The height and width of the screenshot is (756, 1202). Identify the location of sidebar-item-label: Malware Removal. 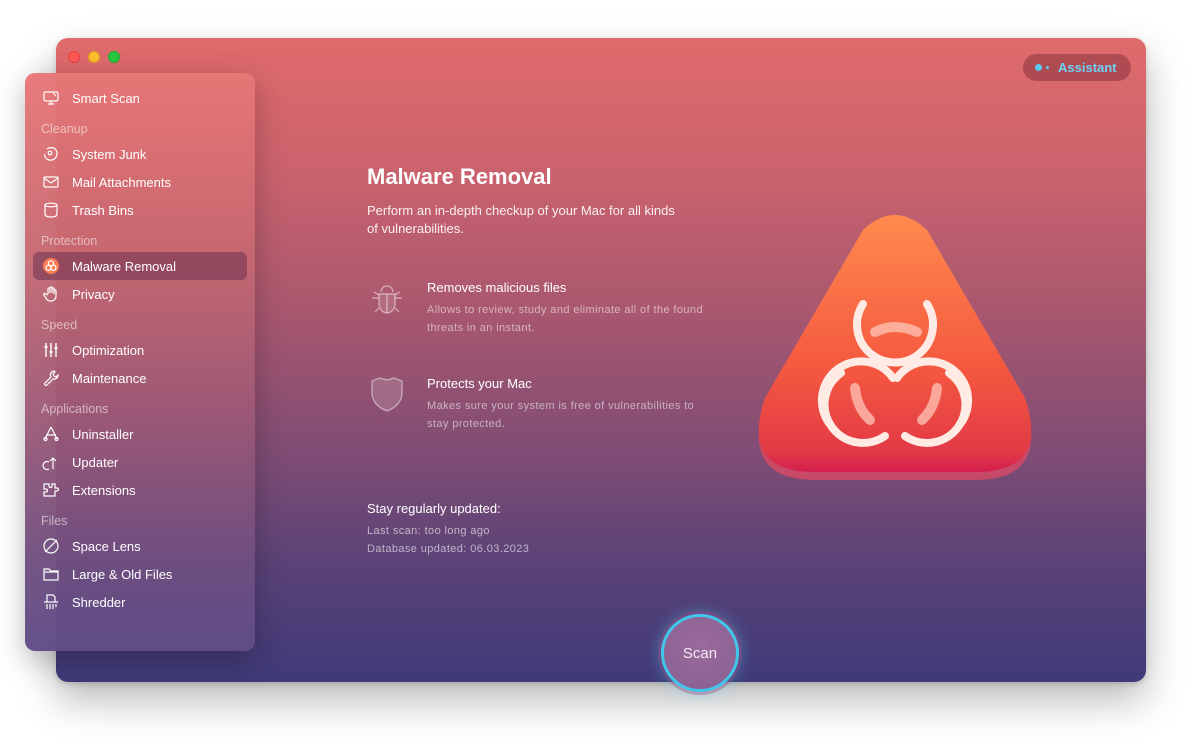
(124, 266).